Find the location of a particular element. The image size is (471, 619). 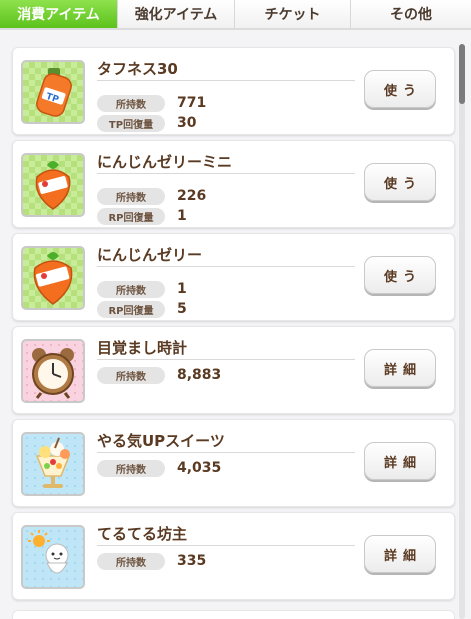

alarm-clock-icon is located at coordinates (53, 371).